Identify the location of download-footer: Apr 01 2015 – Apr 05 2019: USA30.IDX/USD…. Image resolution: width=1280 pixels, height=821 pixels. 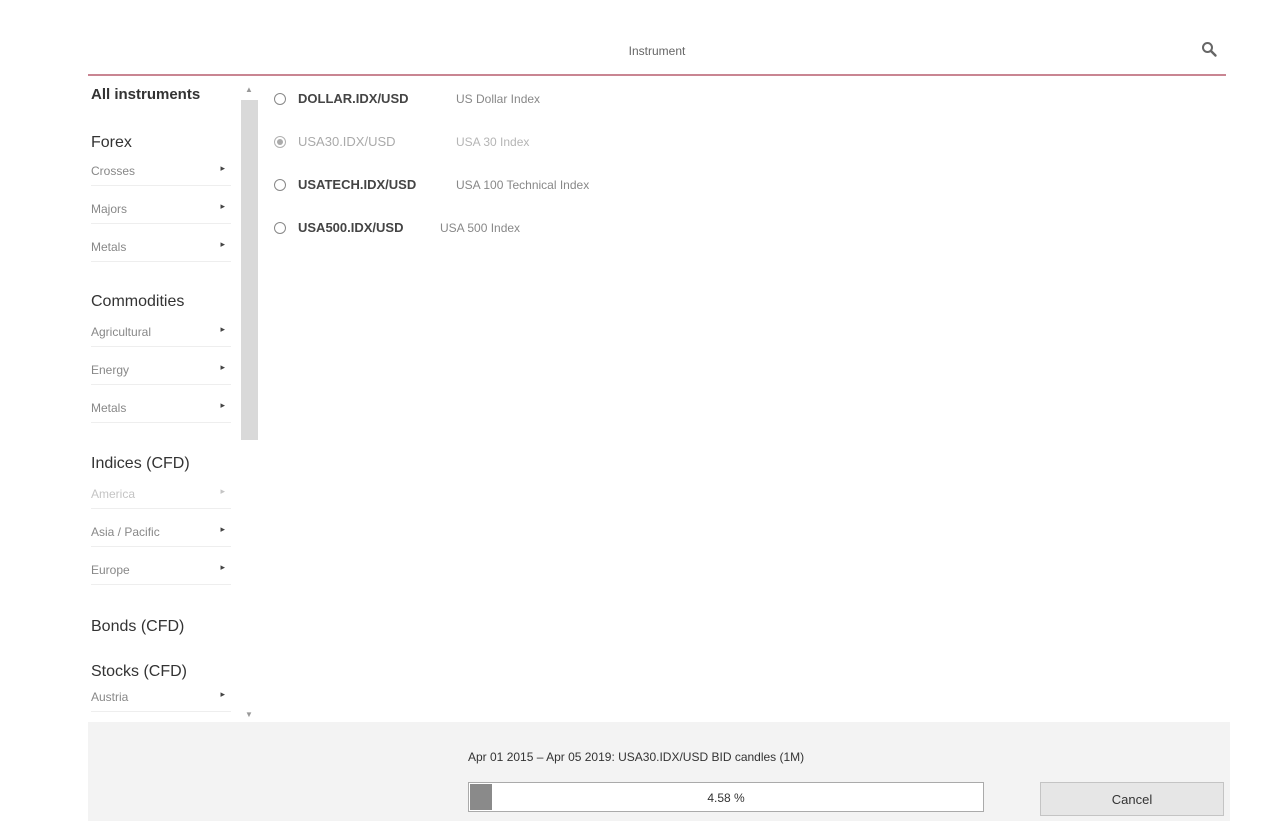
(659, 771).